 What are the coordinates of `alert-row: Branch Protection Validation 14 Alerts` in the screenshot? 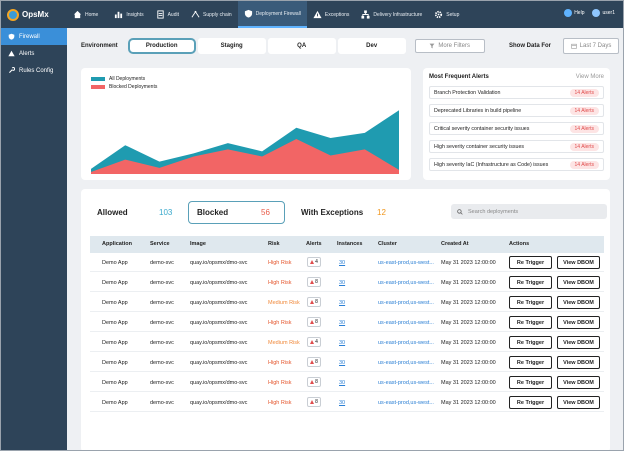 It's located at (516, 92).